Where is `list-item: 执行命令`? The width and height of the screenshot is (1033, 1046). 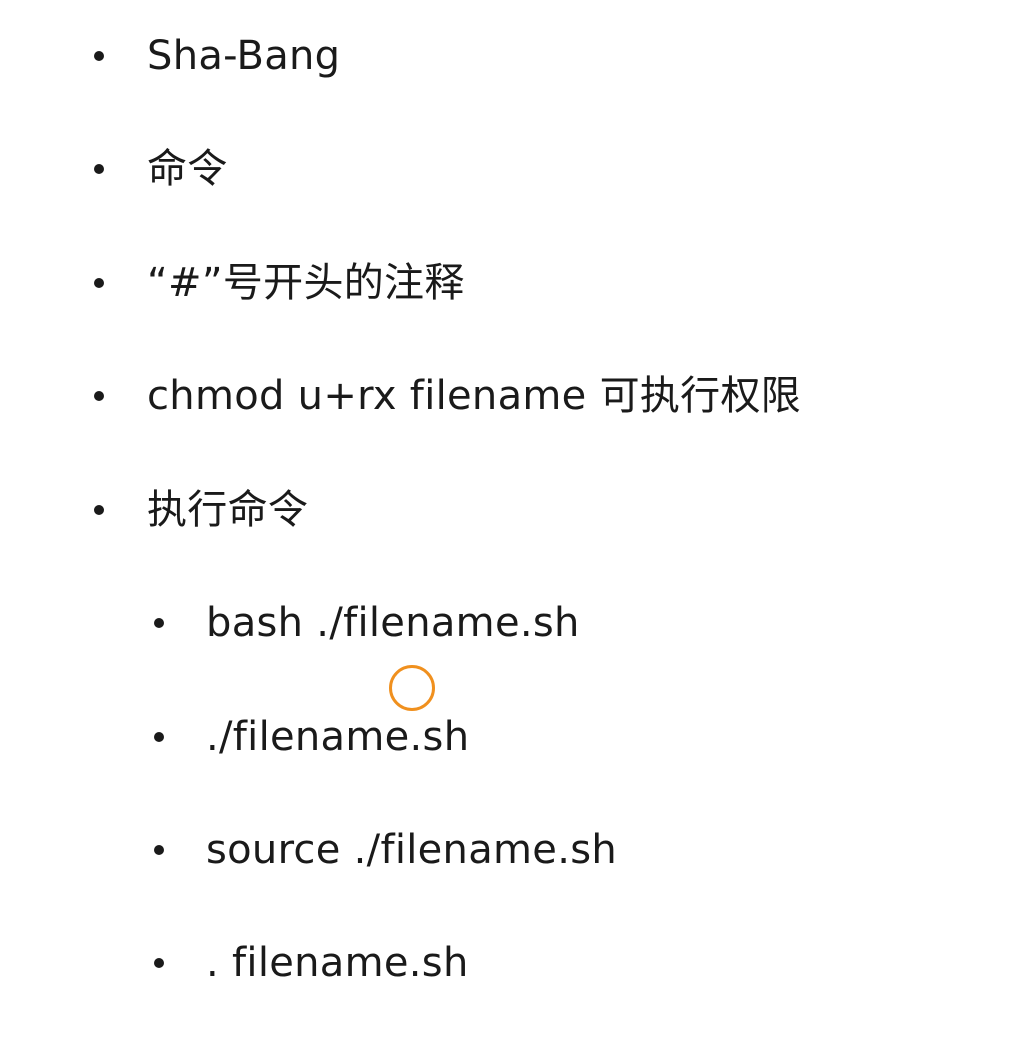 list-item: 执行命令 is located at coordinates (201, 510).